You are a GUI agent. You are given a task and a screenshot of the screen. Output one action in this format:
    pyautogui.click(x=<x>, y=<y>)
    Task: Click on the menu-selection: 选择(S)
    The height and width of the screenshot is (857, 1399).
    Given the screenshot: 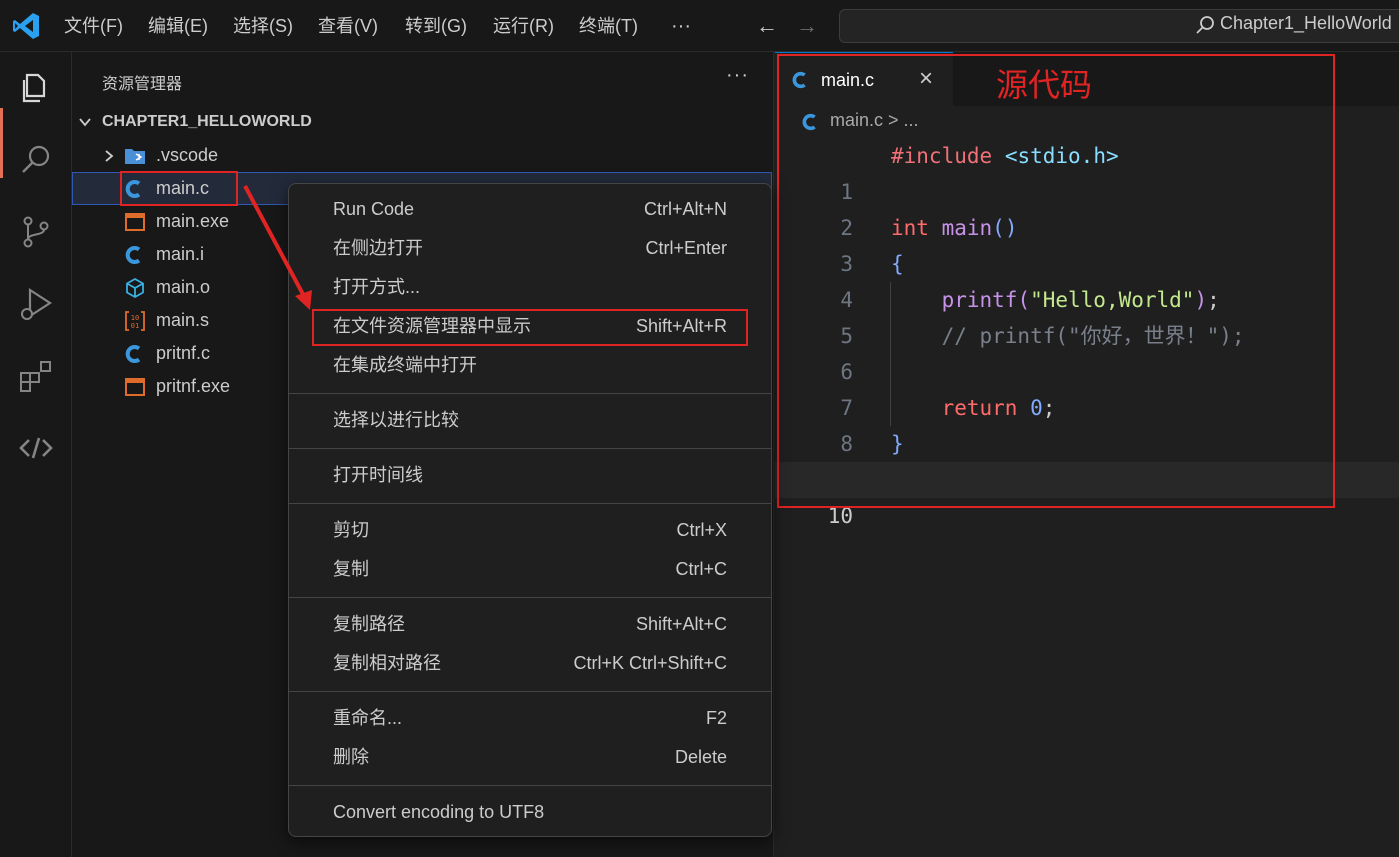 What is the action you would take?
    pyautogui.click(x=263, y=26)
    